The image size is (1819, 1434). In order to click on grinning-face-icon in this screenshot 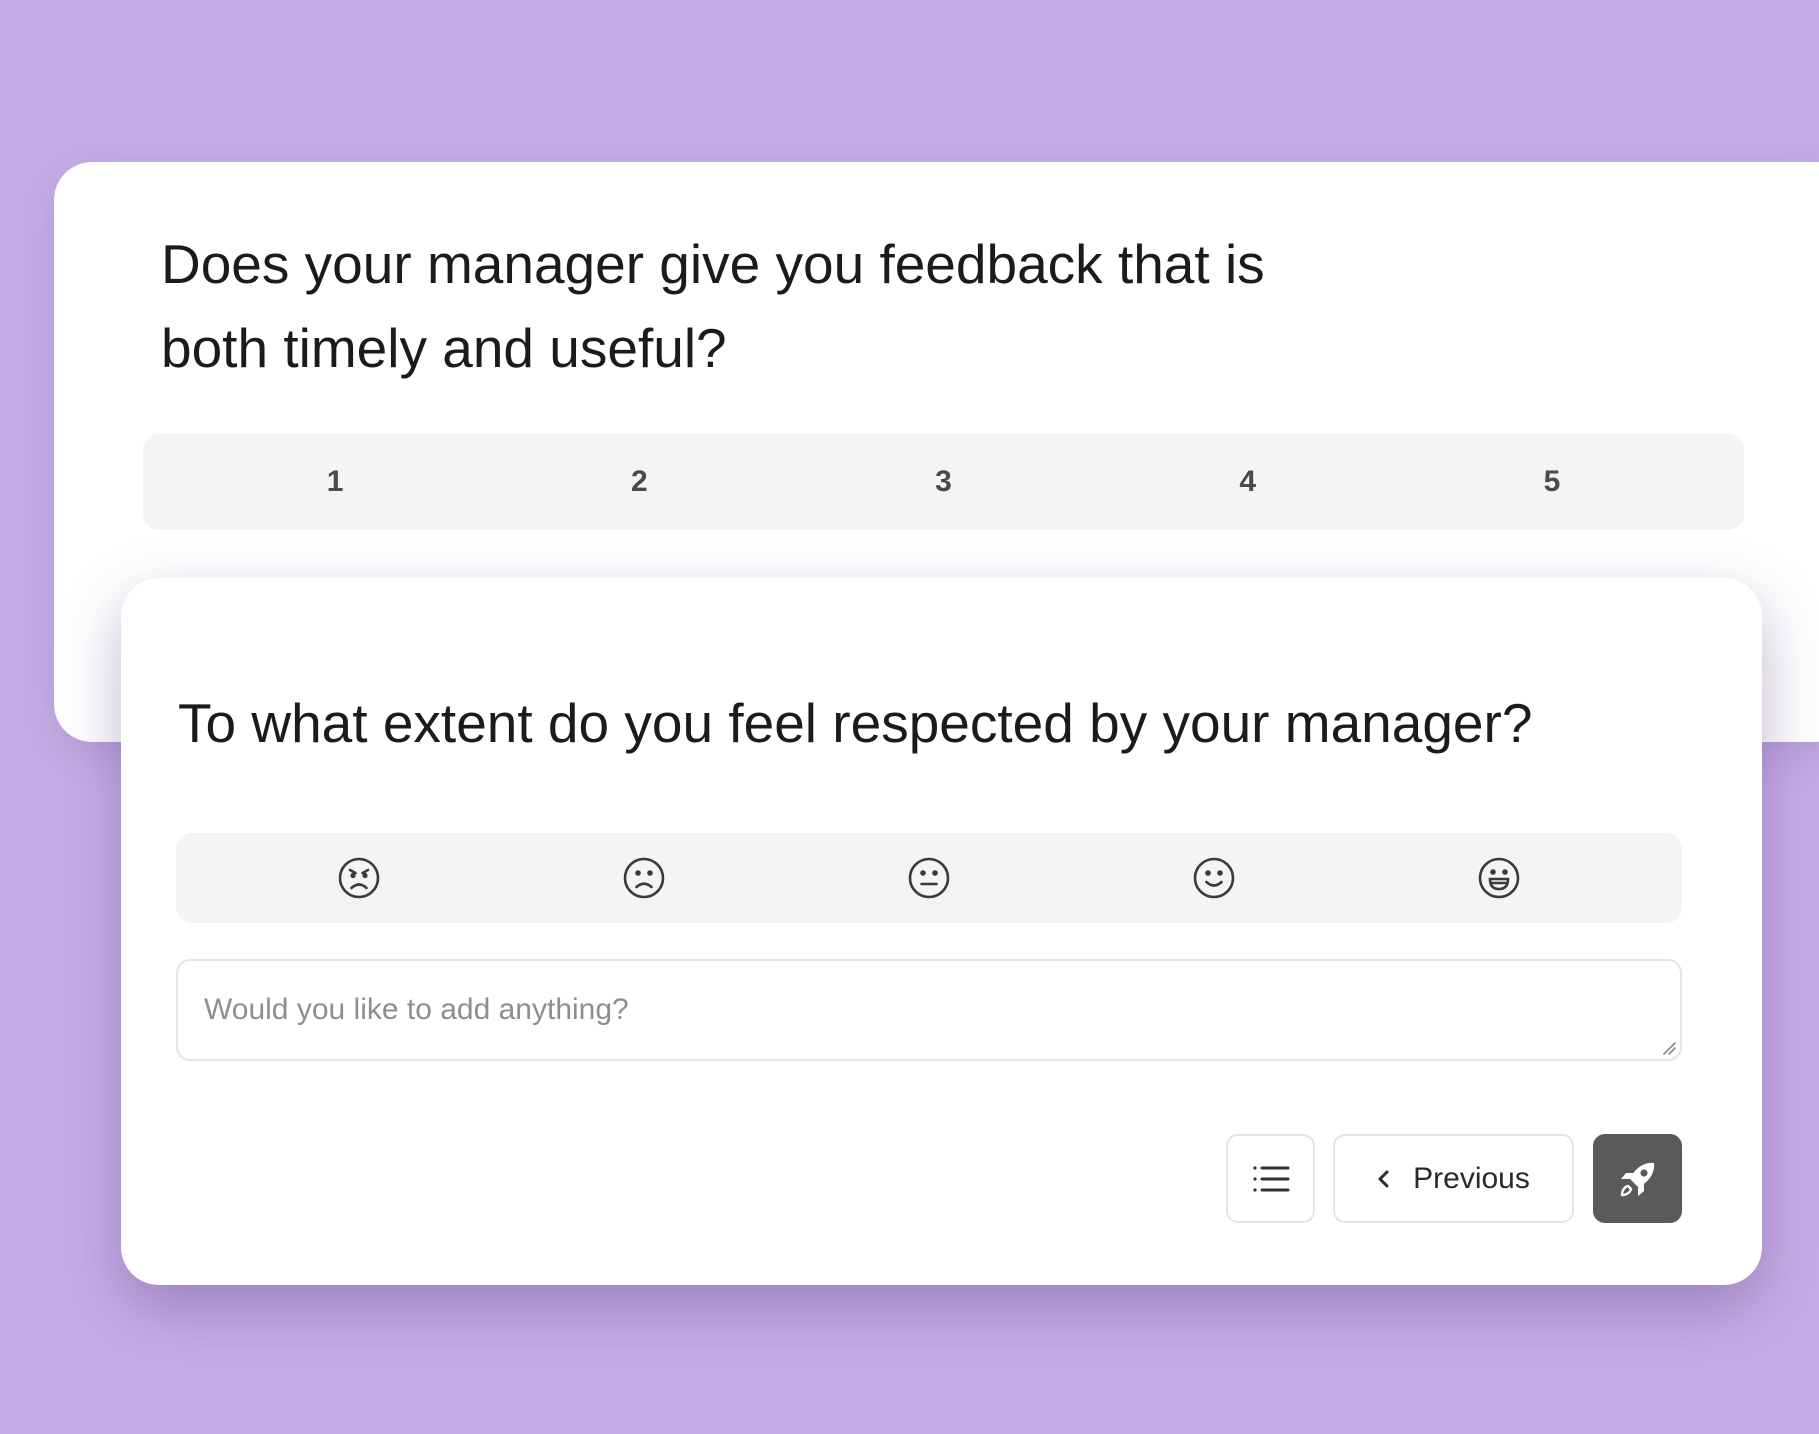, I will do `click(1499, 878)`.